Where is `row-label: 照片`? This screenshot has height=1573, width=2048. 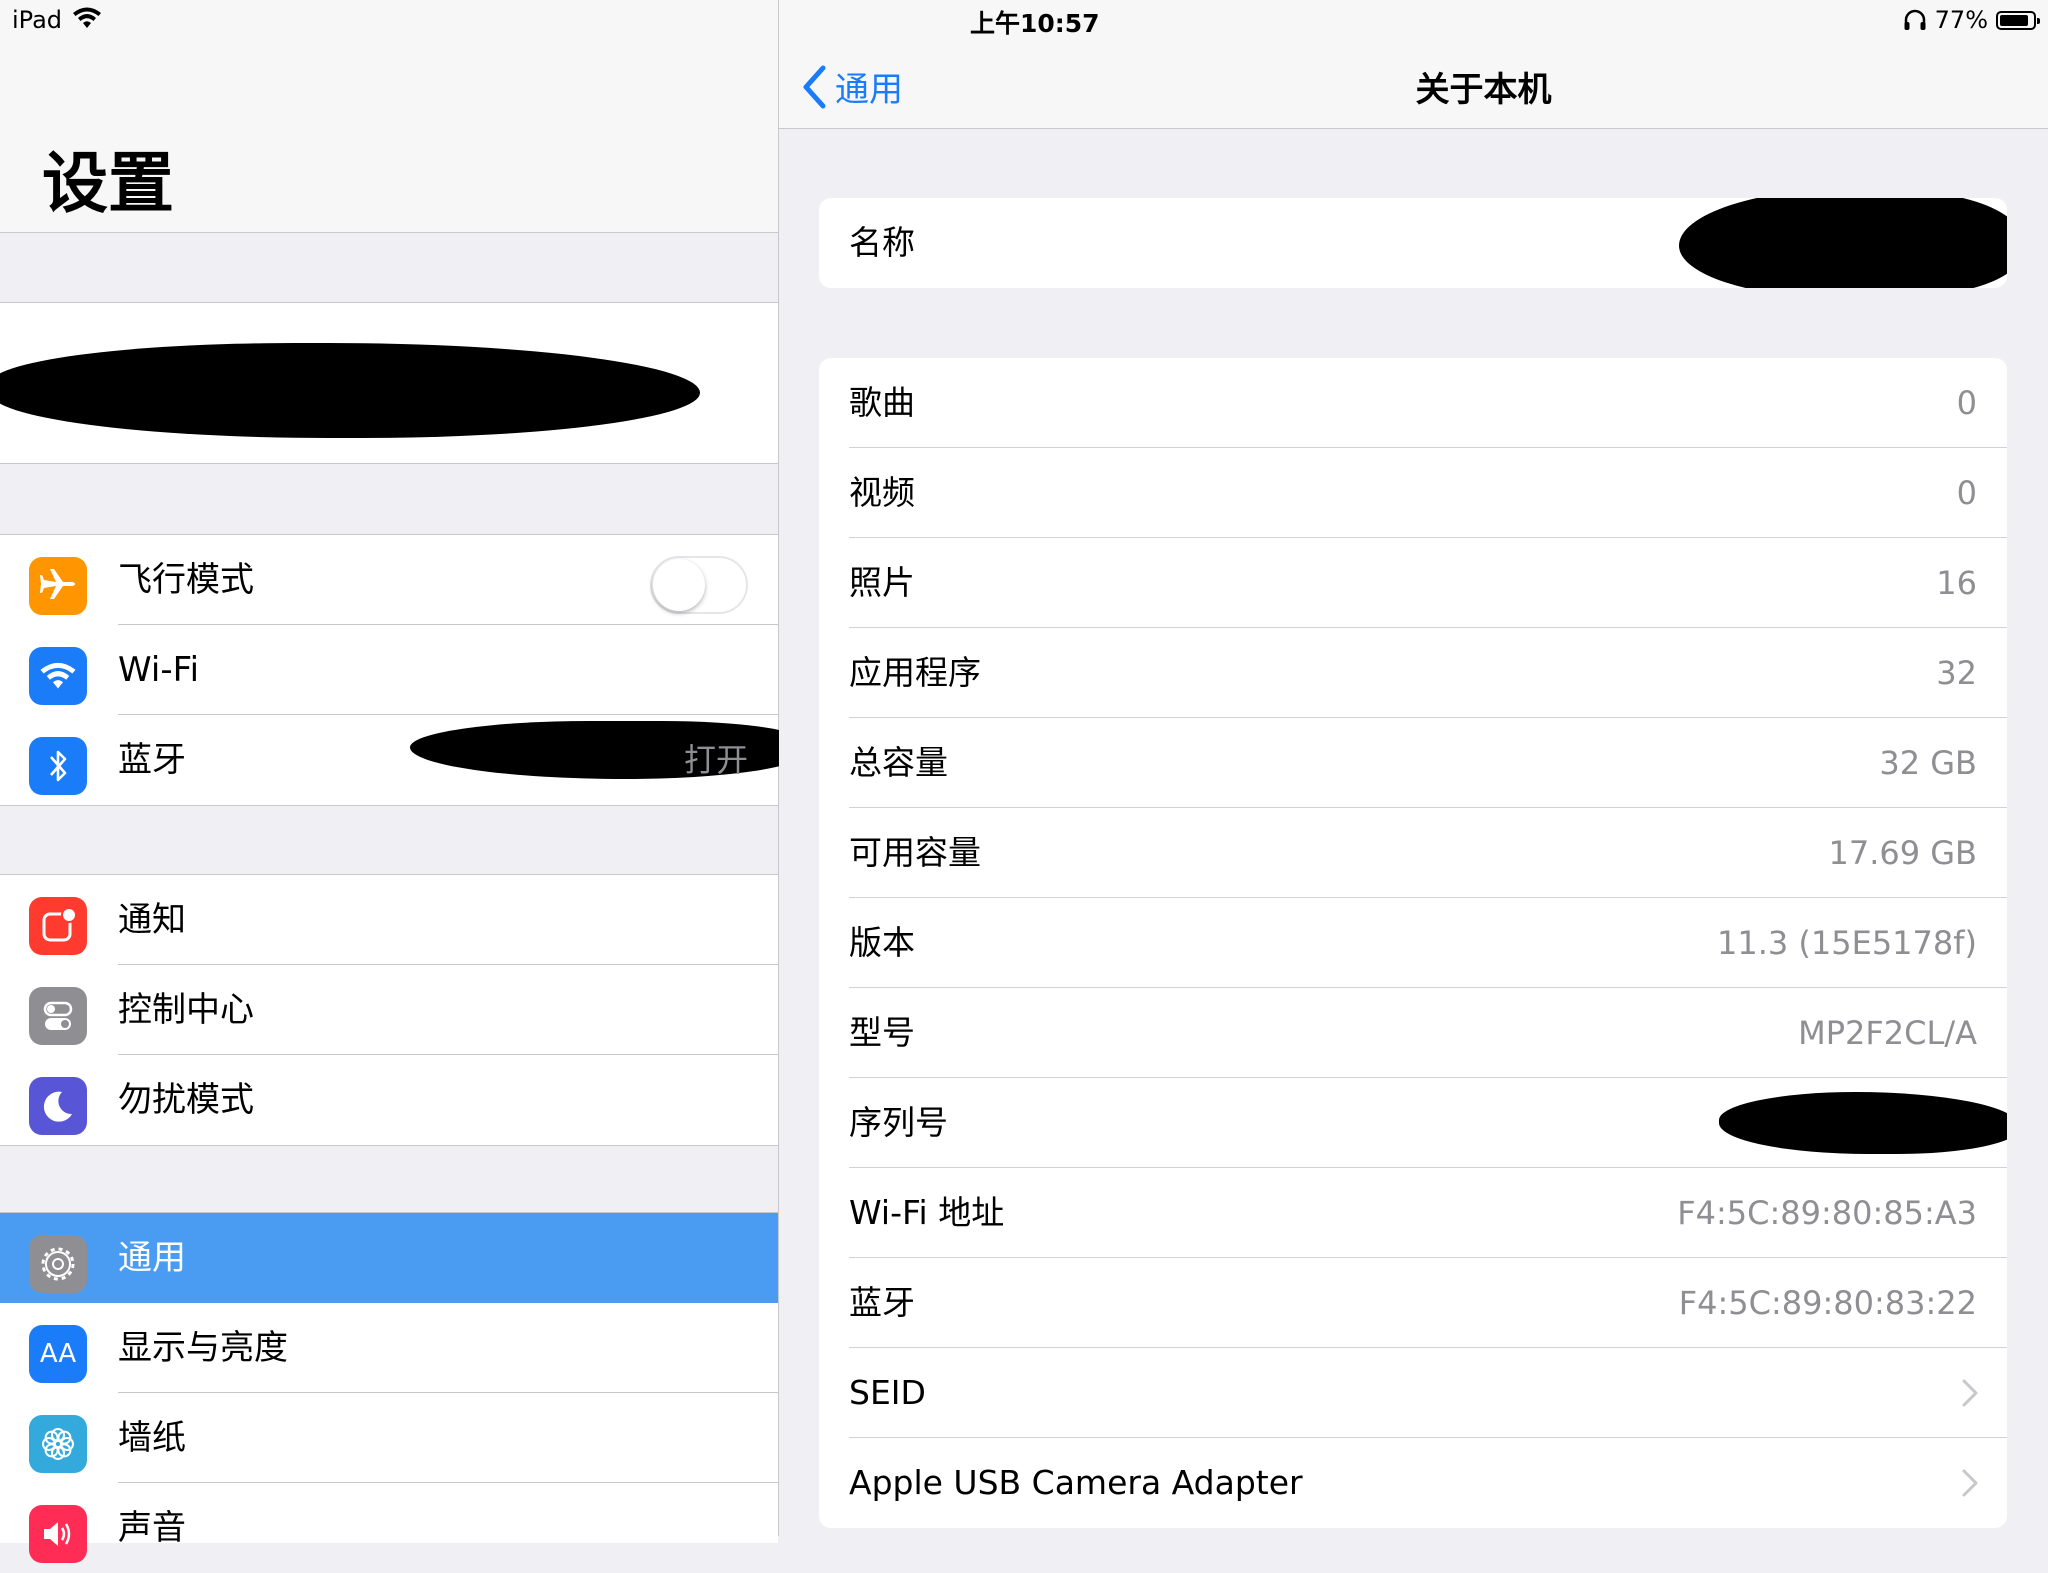
row-label: 照片 is located at coordinates (882, 582).